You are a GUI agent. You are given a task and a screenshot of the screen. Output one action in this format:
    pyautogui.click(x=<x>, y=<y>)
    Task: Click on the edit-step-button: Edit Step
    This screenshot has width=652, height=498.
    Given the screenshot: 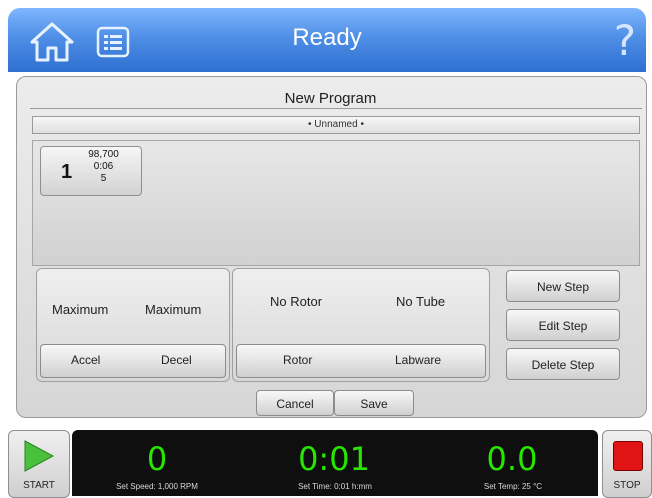 What is the action you would take?
    pyautogui.click(x=563, y=325)
    